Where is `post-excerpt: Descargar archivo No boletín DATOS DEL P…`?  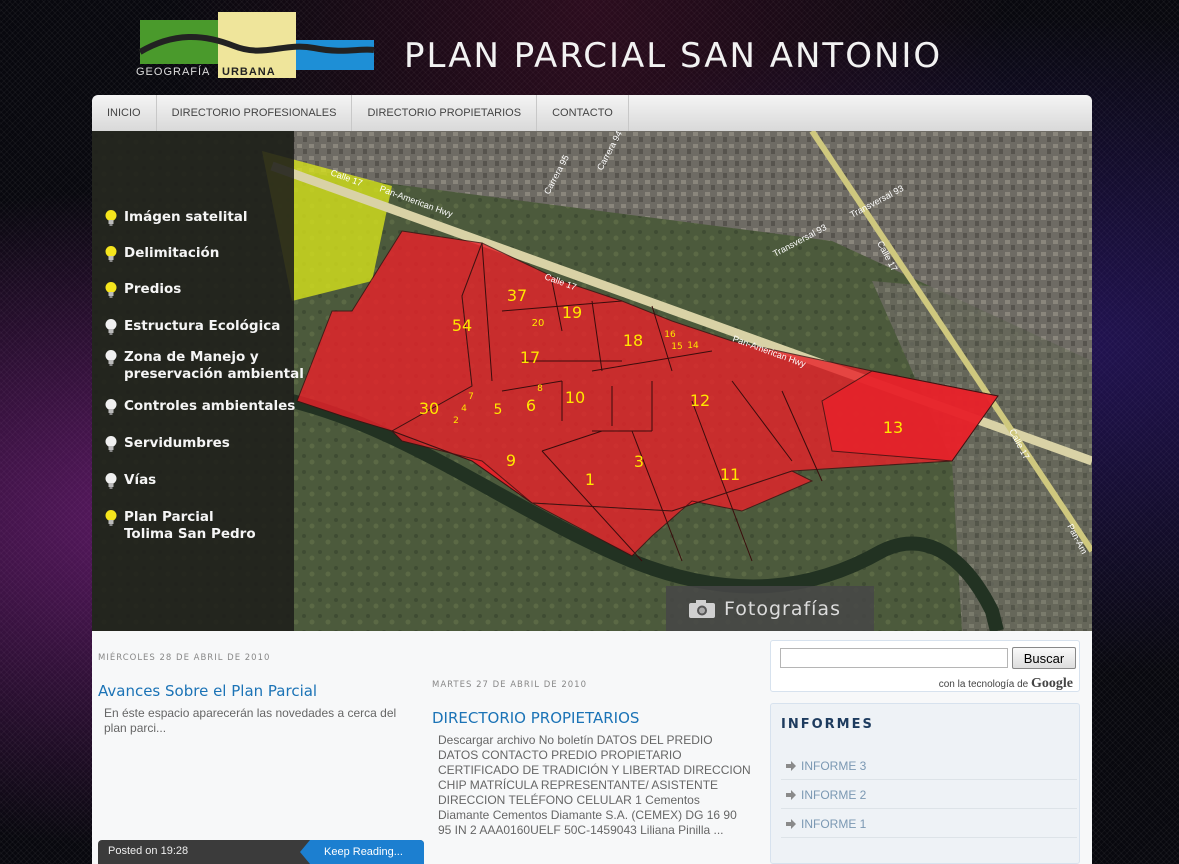 post-excerpt: Descargar archivo No boletín DATOS DEL P… is located at coordinates (594, 785).